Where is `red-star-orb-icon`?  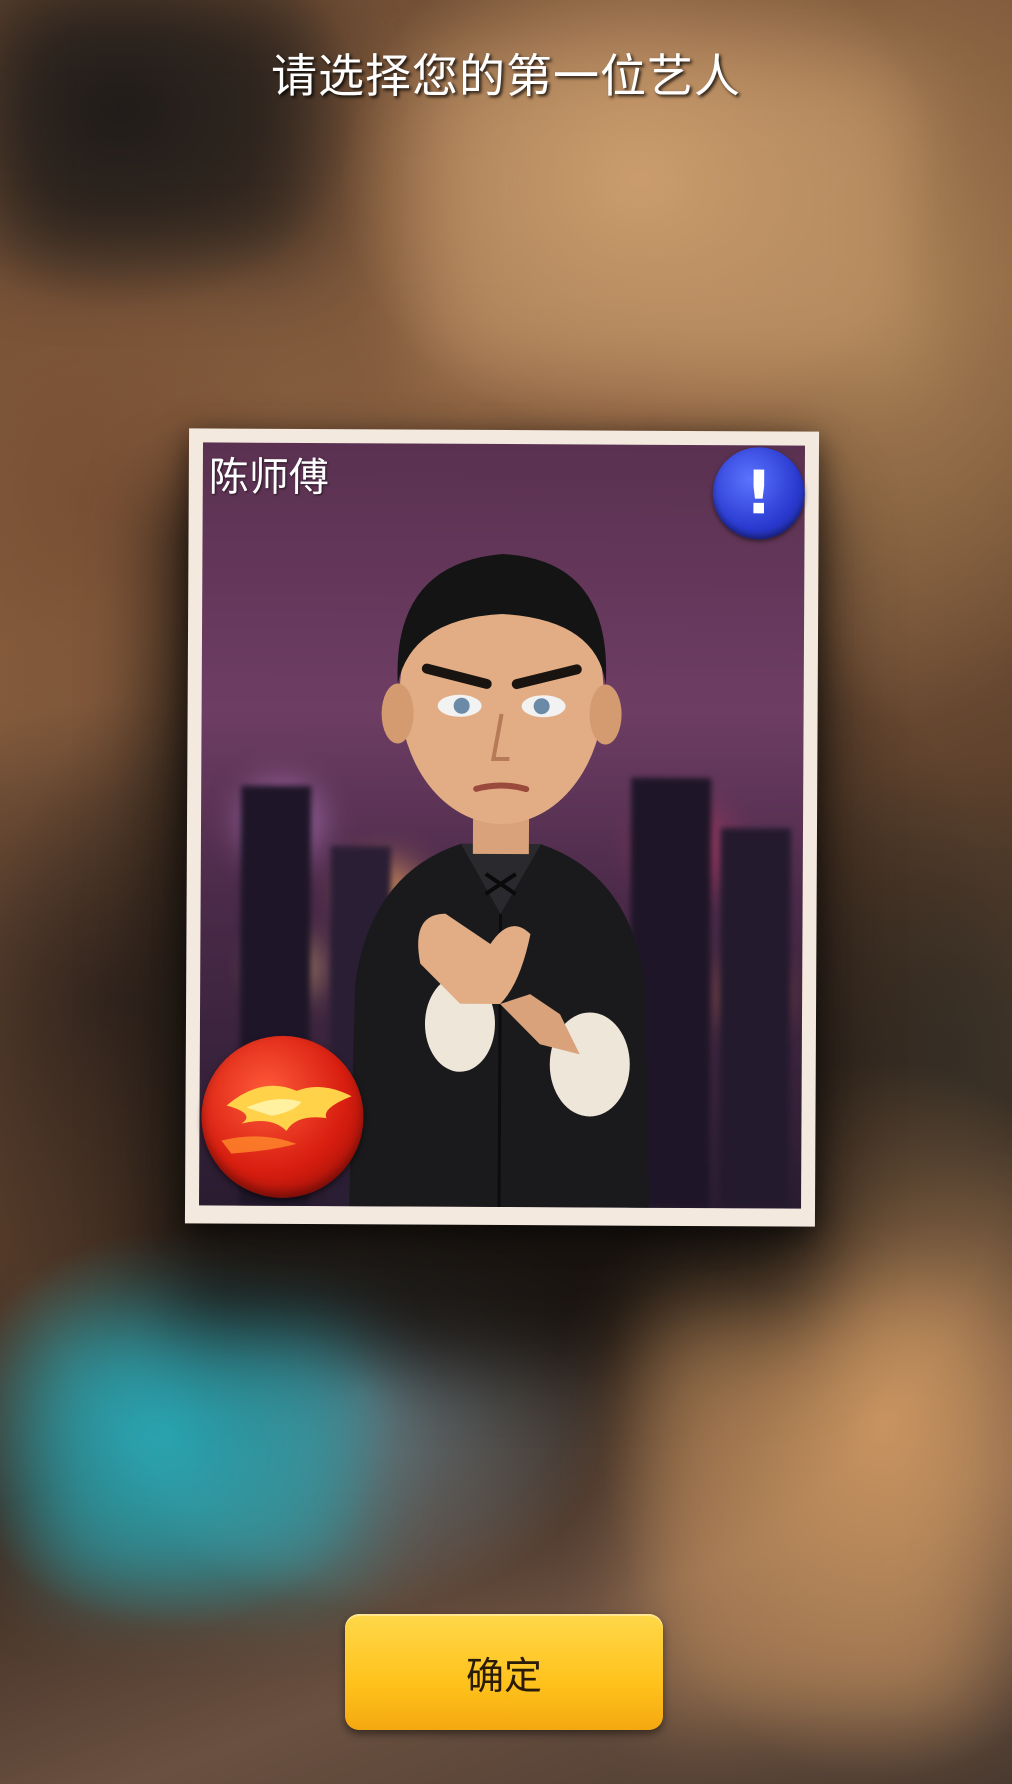
red-star-orb-icon is located at coordinates (282, 1117).